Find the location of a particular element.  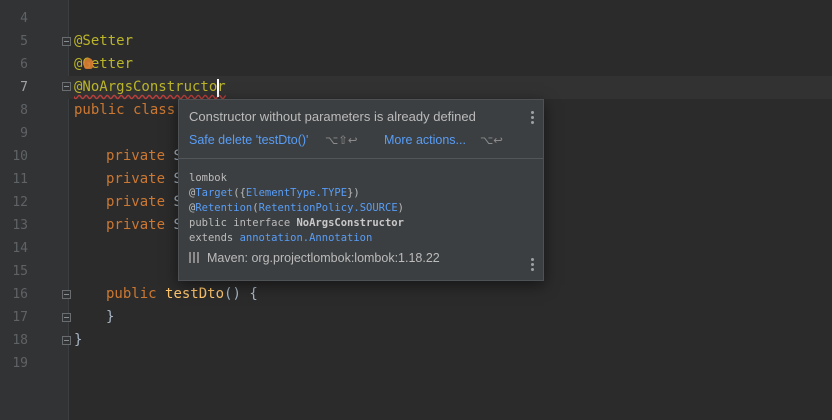

doc-retention-link: Retention is located at coordinates (223, 208).